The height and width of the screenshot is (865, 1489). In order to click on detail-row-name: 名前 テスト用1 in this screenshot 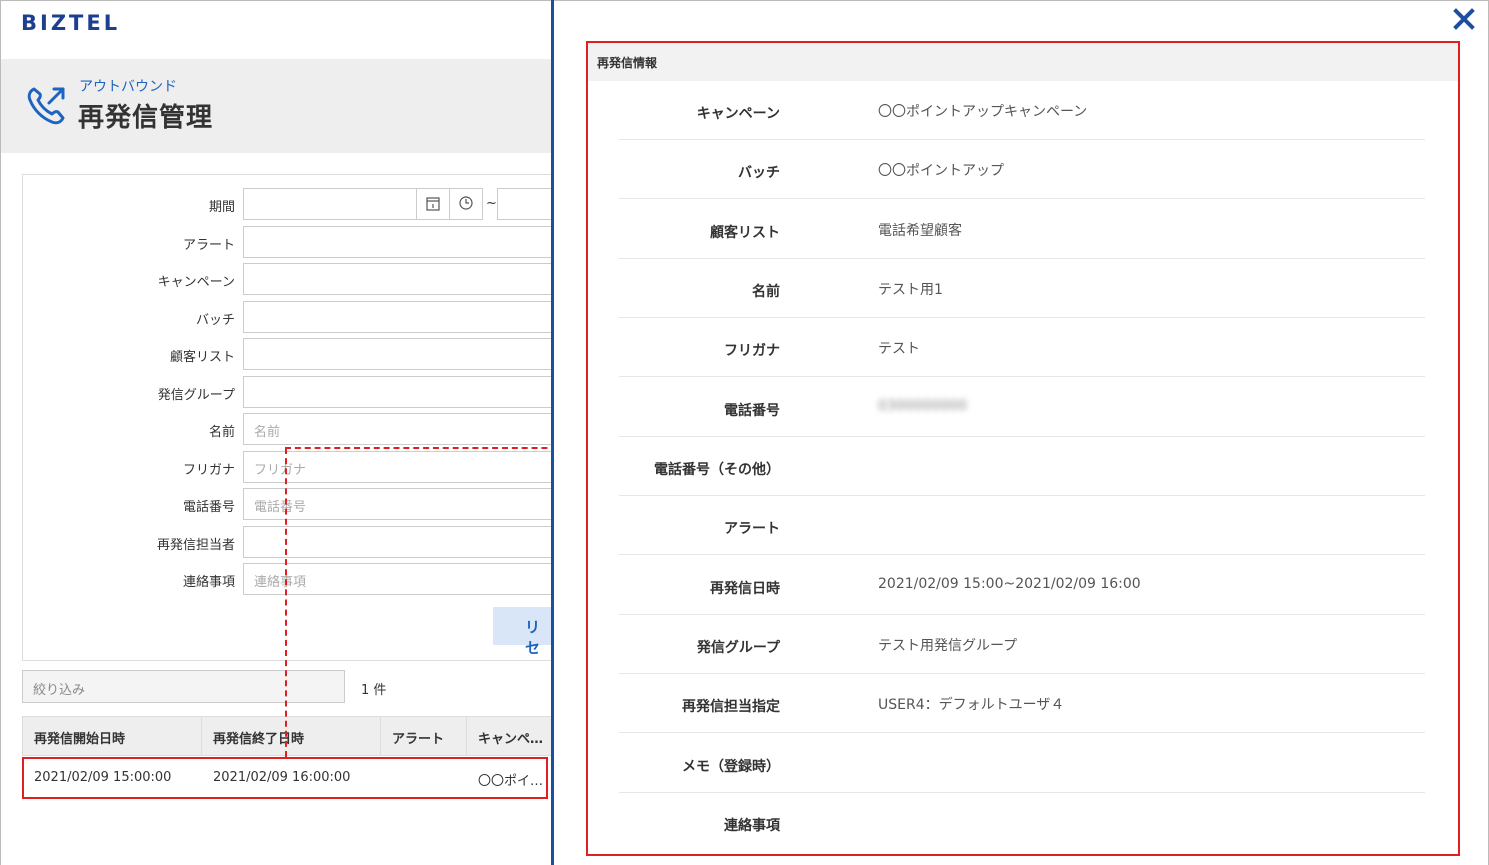, I will do `click(1022, 288)`.